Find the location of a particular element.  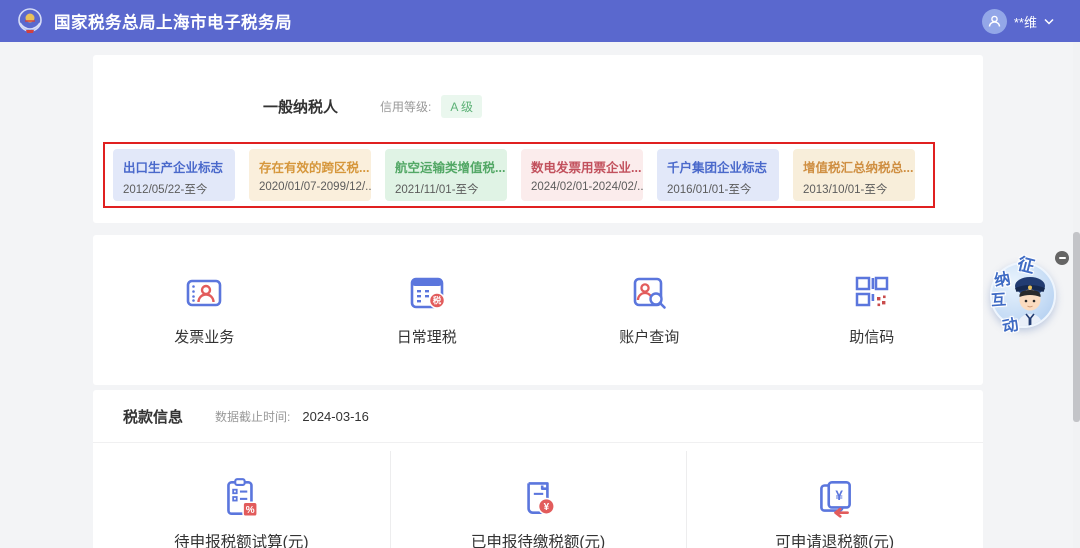

taxpayer-tag: 千户集团企业标志 2016/01/01-至今 is located at coordinates (718, 175).